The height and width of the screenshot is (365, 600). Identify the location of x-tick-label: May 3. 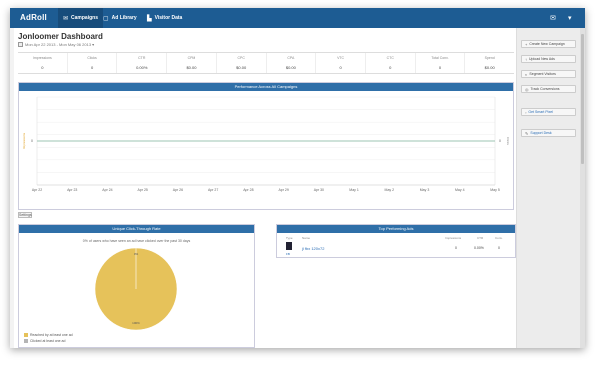
(425, 190).